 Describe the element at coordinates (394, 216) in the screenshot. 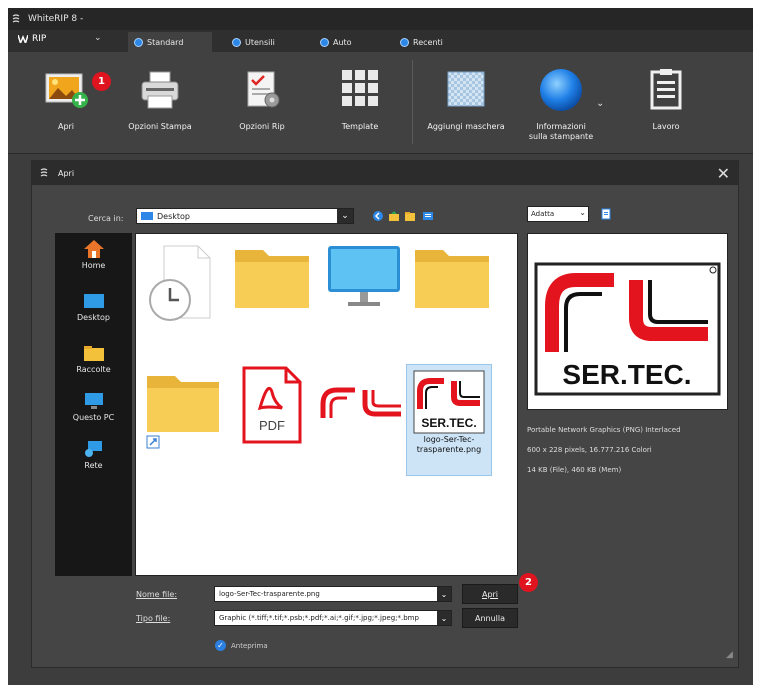

I see `up-folder-icon` at that location.